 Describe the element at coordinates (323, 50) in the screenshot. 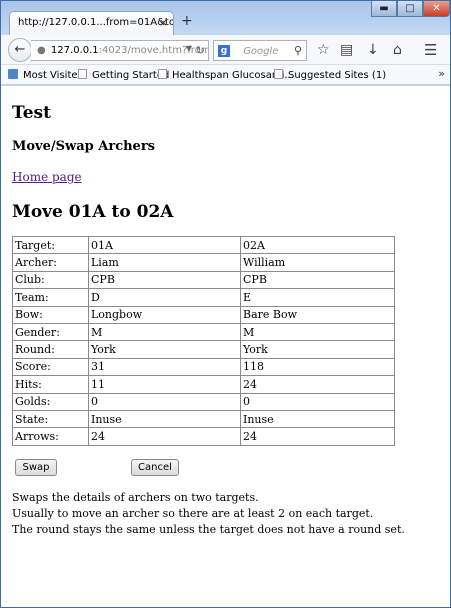

I see `bookmark-star-icon: ☆` at that location.